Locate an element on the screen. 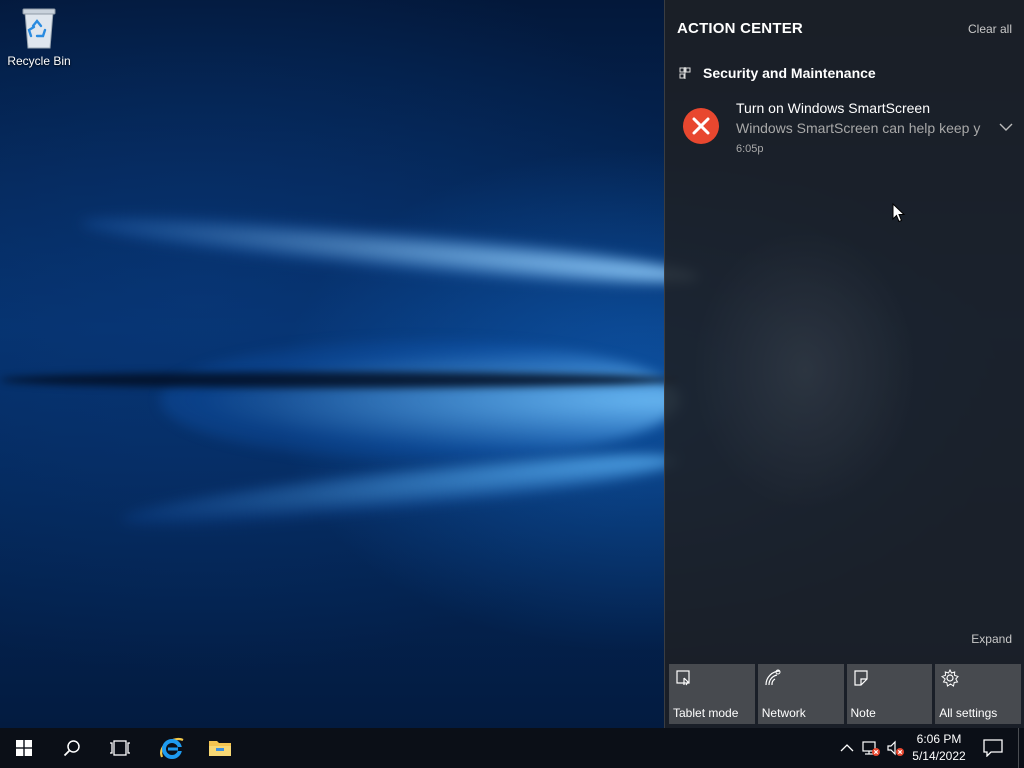 Image resolution: width=1024 pixels, height=768 pixels. volume-muted-icon is located at coordinates (895, 748).